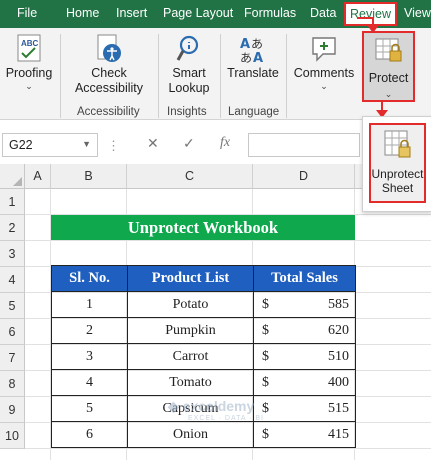  Describe the element at coordinates (190, 434) in the screenshot. I see `cell-product: Onion` at that location.